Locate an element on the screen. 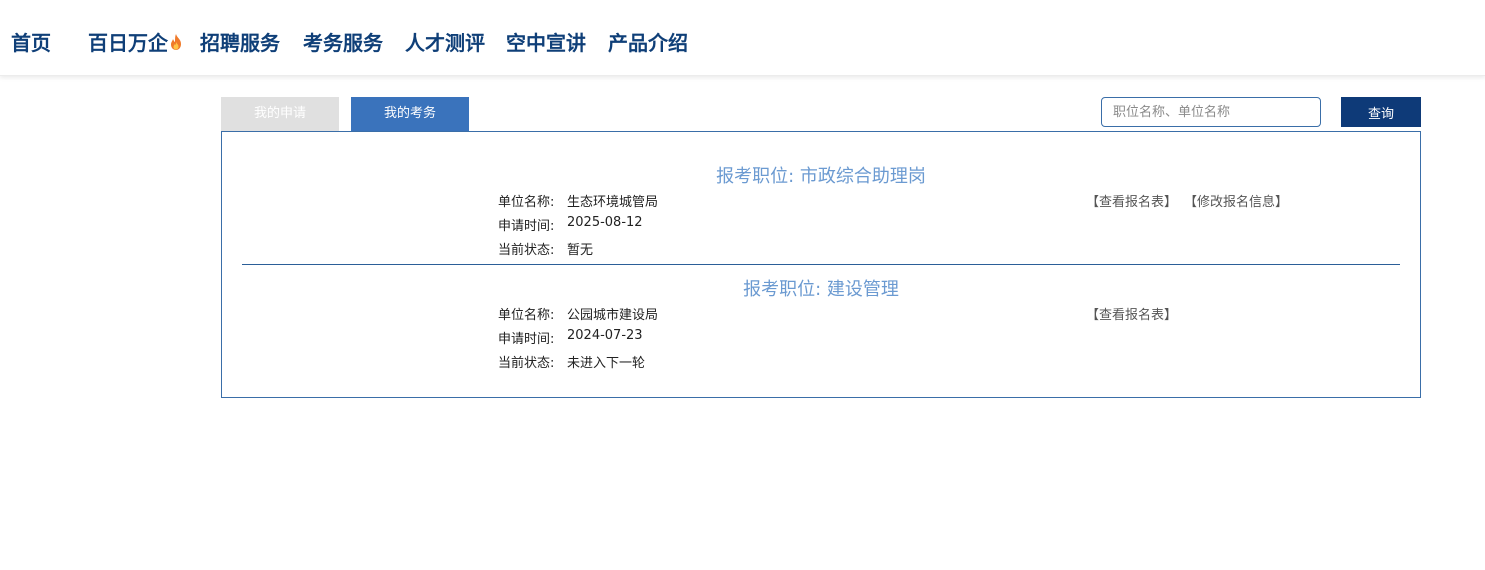 The width and height of the screenshot is (1485, 570). apply-time-value: 2024-07-23 is located at coordinates (605, 335).